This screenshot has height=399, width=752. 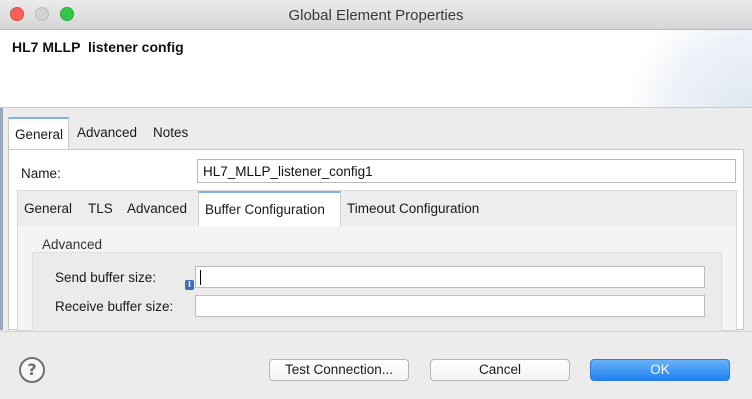 I want to click on inner-tab-tls: TLS, so click(x=100, y=209).